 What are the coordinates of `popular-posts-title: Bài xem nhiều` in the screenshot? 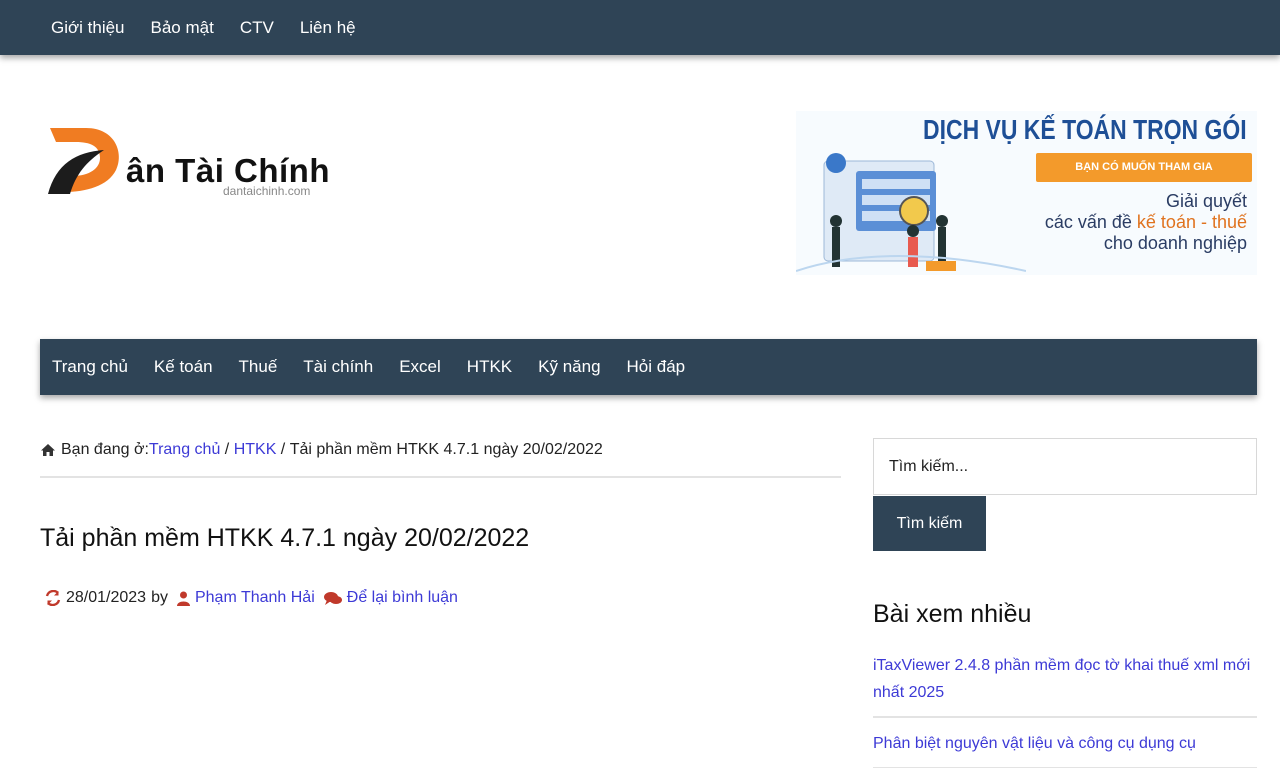 It's located at (952, 614).